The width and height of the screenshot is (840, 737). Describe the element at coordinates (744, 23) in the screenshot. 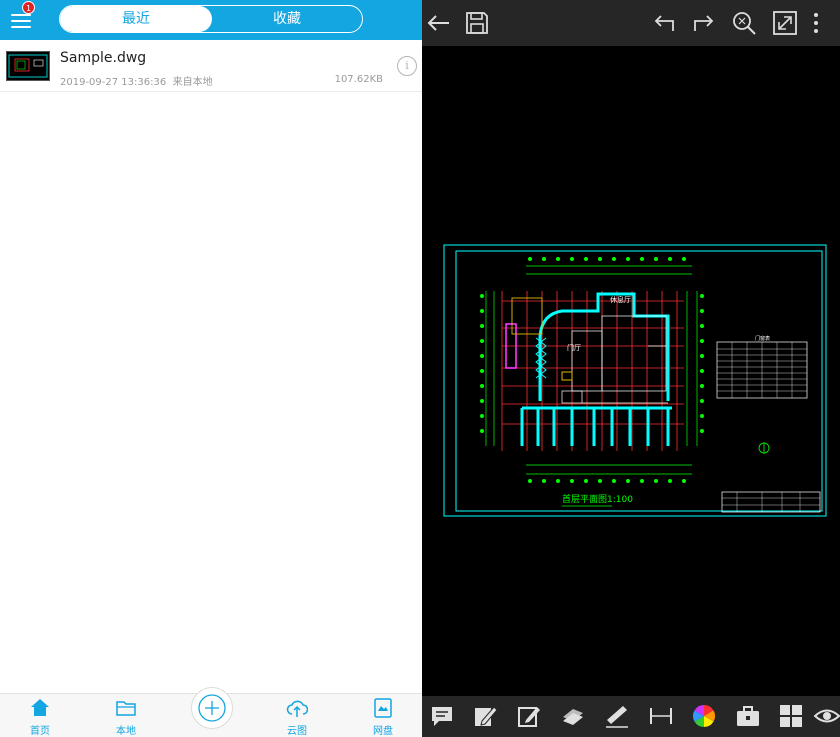

I see `zoom-extents-icon` at that location.